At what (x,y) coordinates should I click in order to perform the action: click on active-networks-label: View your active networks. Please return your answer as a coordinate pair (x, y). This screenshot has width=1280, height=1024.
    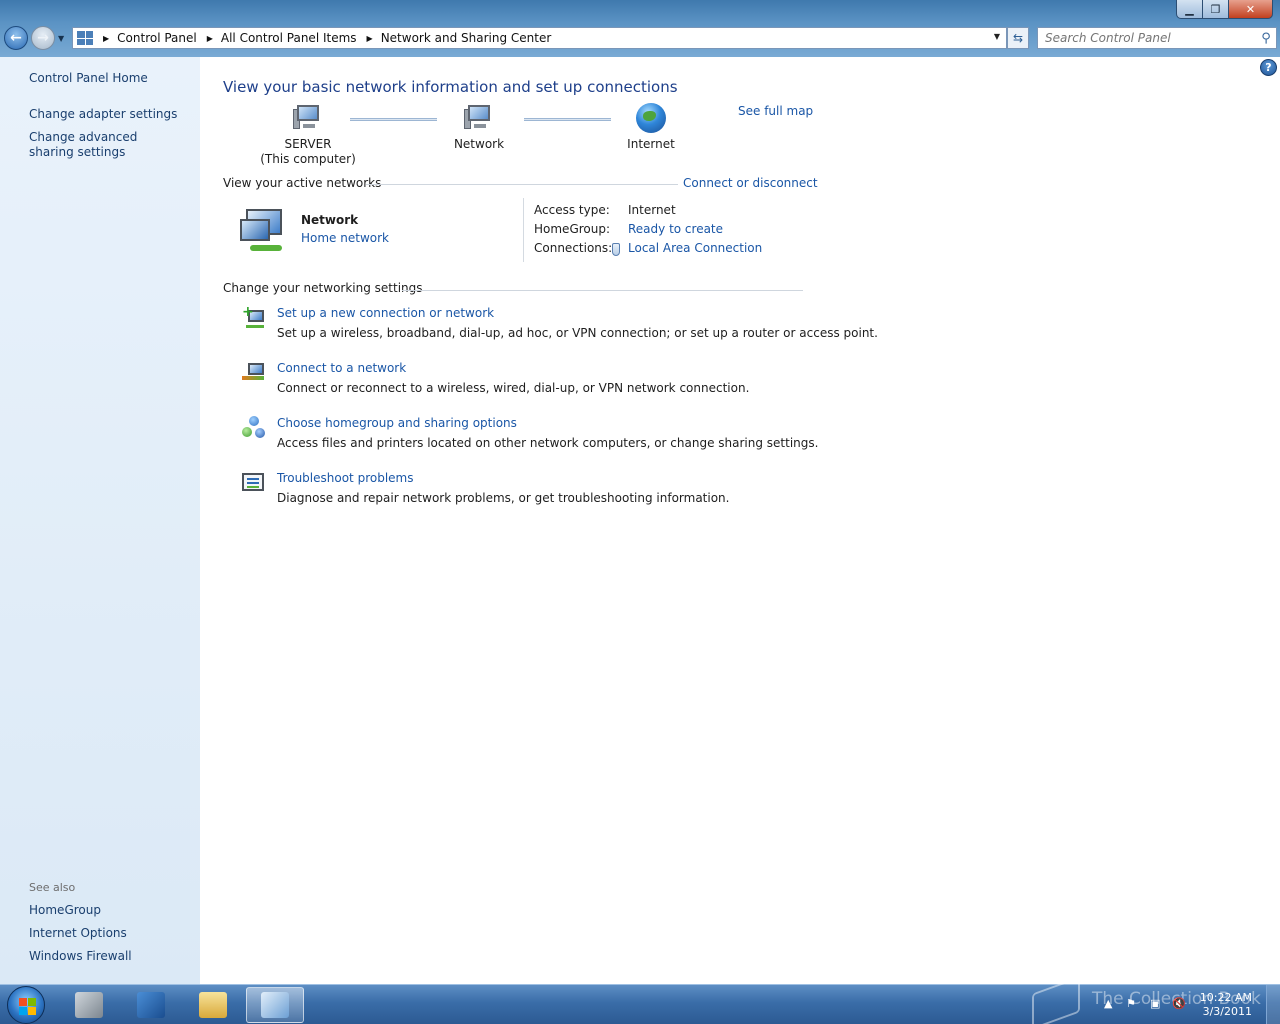
    Looking at the image, I should click on (302, 183).